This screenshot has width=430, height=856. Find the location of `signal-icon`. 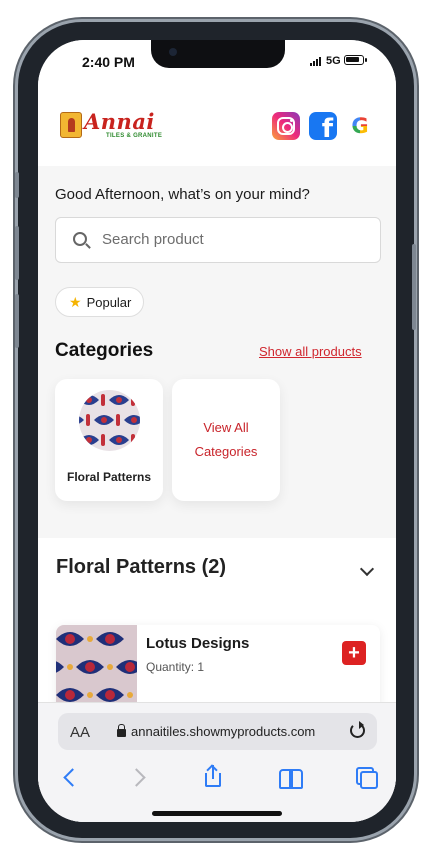

signal-icon is located at coordinates (315, 61).